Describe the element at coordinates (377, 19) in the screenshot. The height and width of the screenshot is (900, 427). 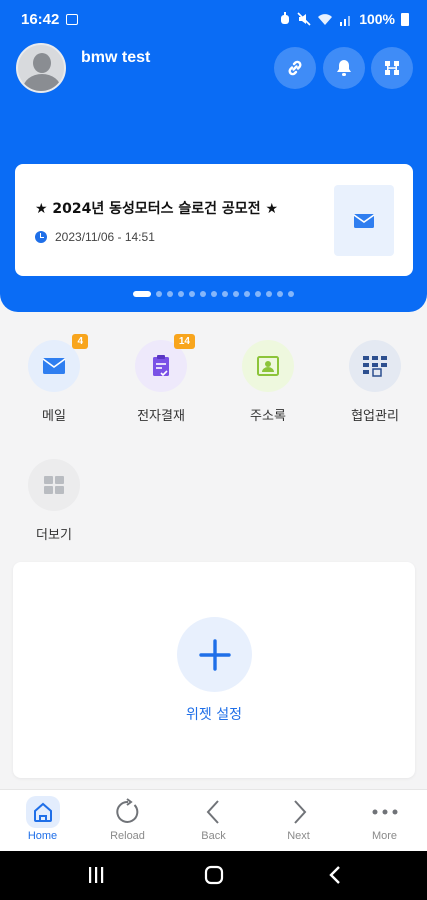
I see `battery-percent: 100%` at that location.